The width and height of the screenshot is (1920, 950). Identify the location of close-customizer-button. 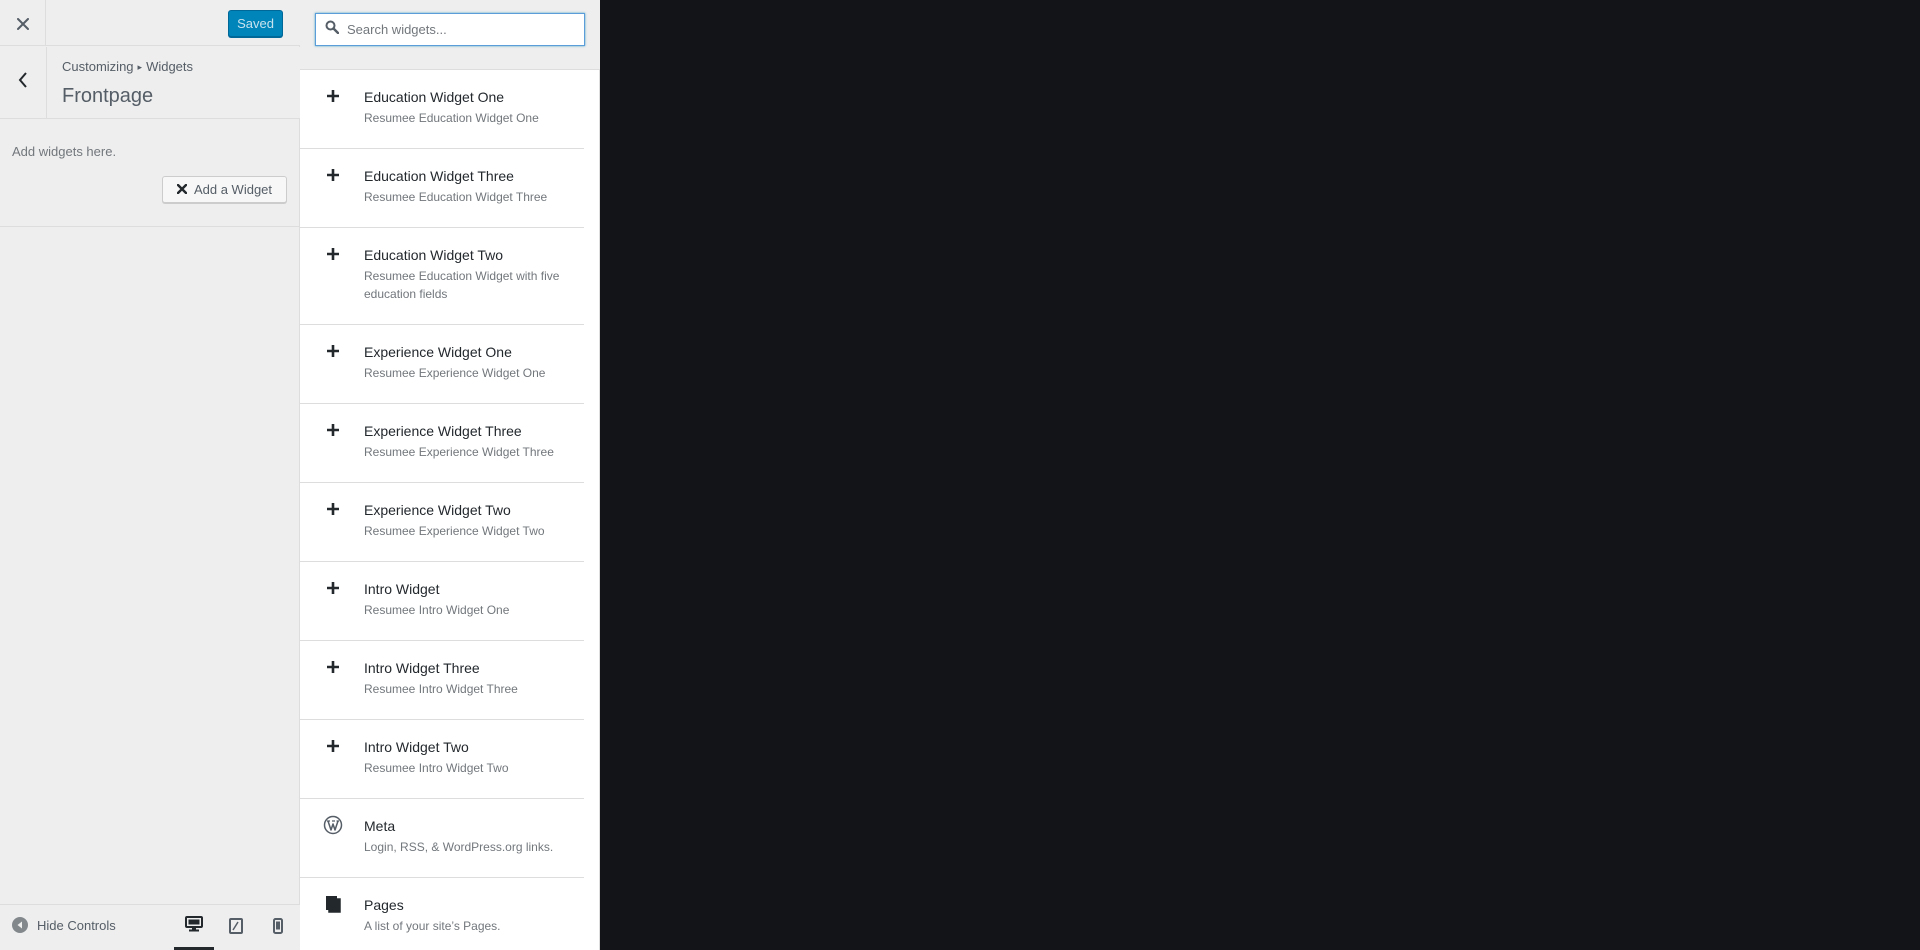
(23, 23).